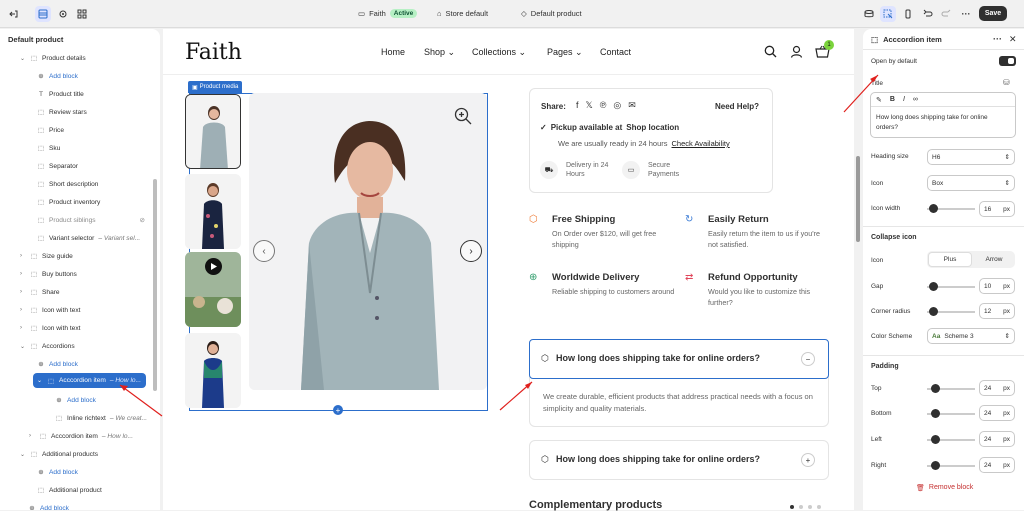  What do you see at coordinates (874, 78) in the screenshot?
I see `arrowhead` at bounding box center [874, 78].